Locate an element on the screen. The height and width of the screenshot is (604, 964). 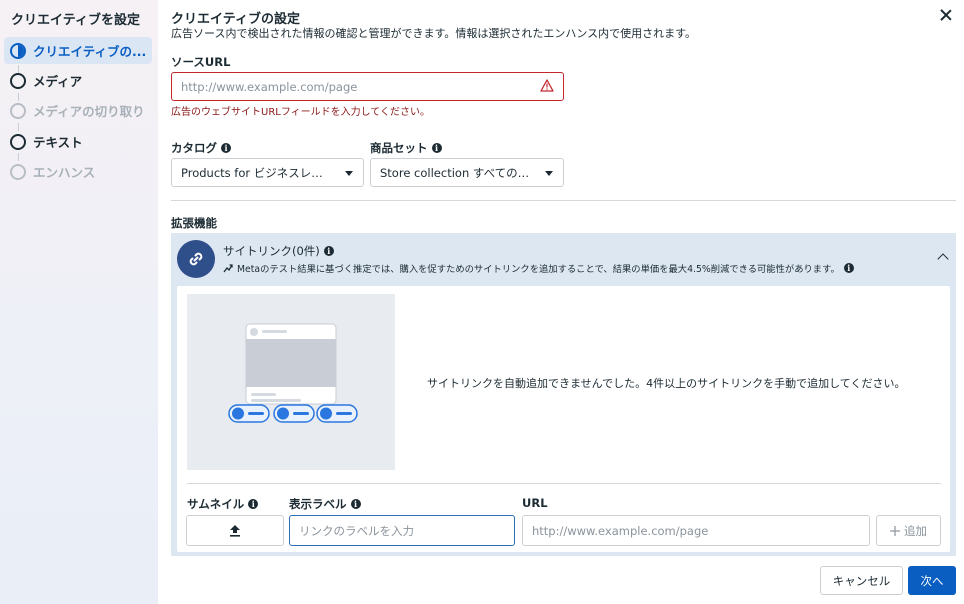
sidebar-item-label: テキスト is located at coordinates (58, 142).